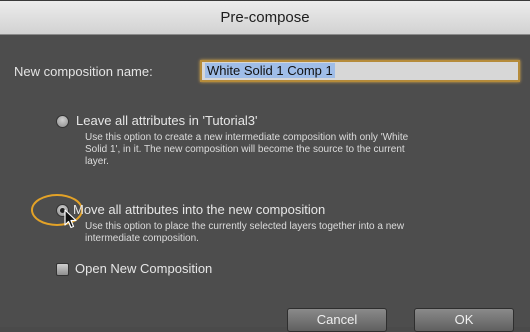 Image resolution: width=530 pixels, height=332 pixels. Describe the element at coordinates (270, 70) in the screenshot. I see `composition-name-value: White Solid 1 Comp 1` at that location.